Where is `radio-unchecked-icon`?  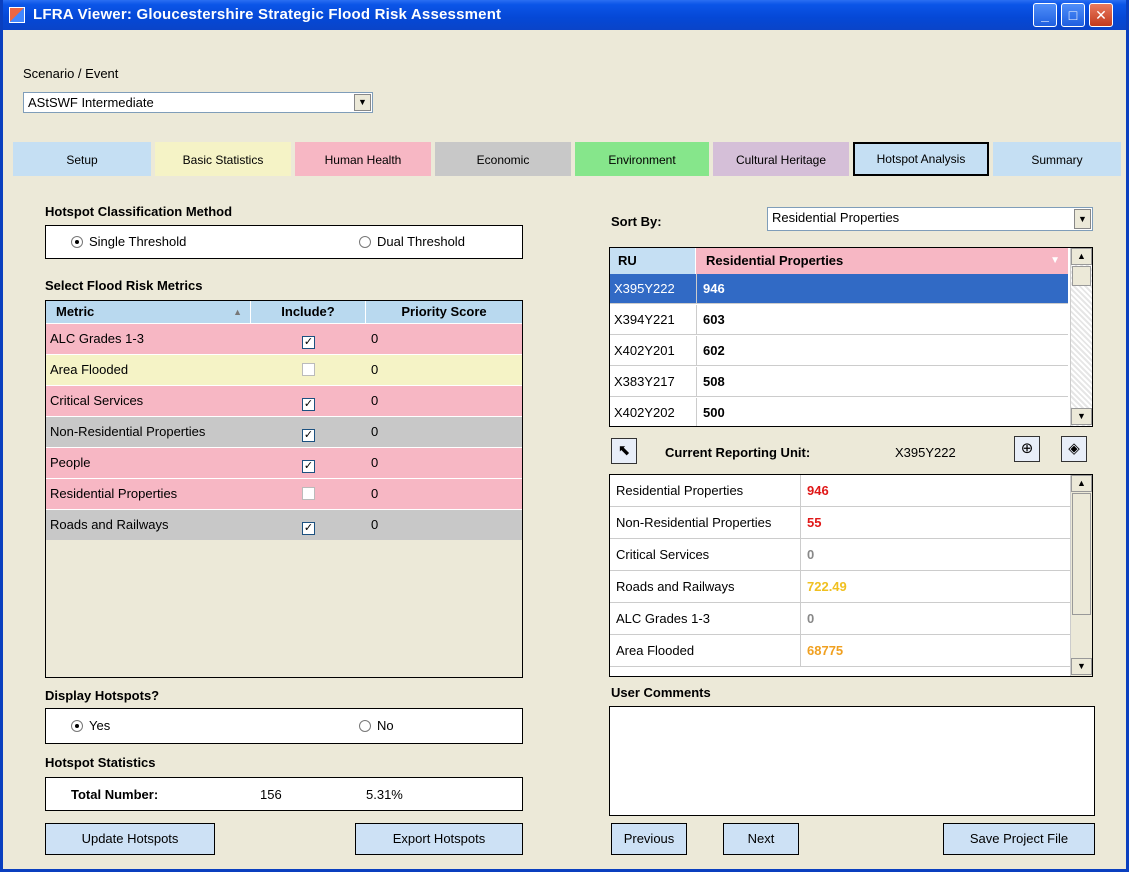
radio-unchecked-icon is located at coordinates (365, 726).